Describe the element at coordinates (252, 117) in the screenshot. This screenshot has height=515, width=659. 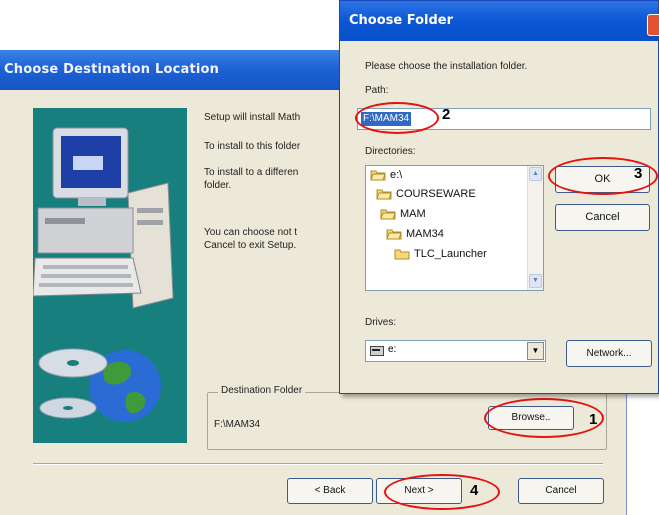
I see `intro-text-1: Setup will install Math` at that location.